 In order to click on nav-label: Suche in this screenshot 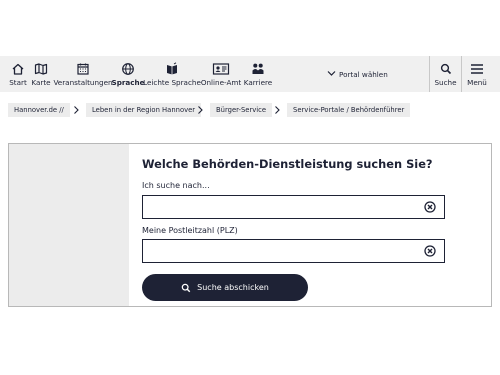, I will do `click(445, 82)`.